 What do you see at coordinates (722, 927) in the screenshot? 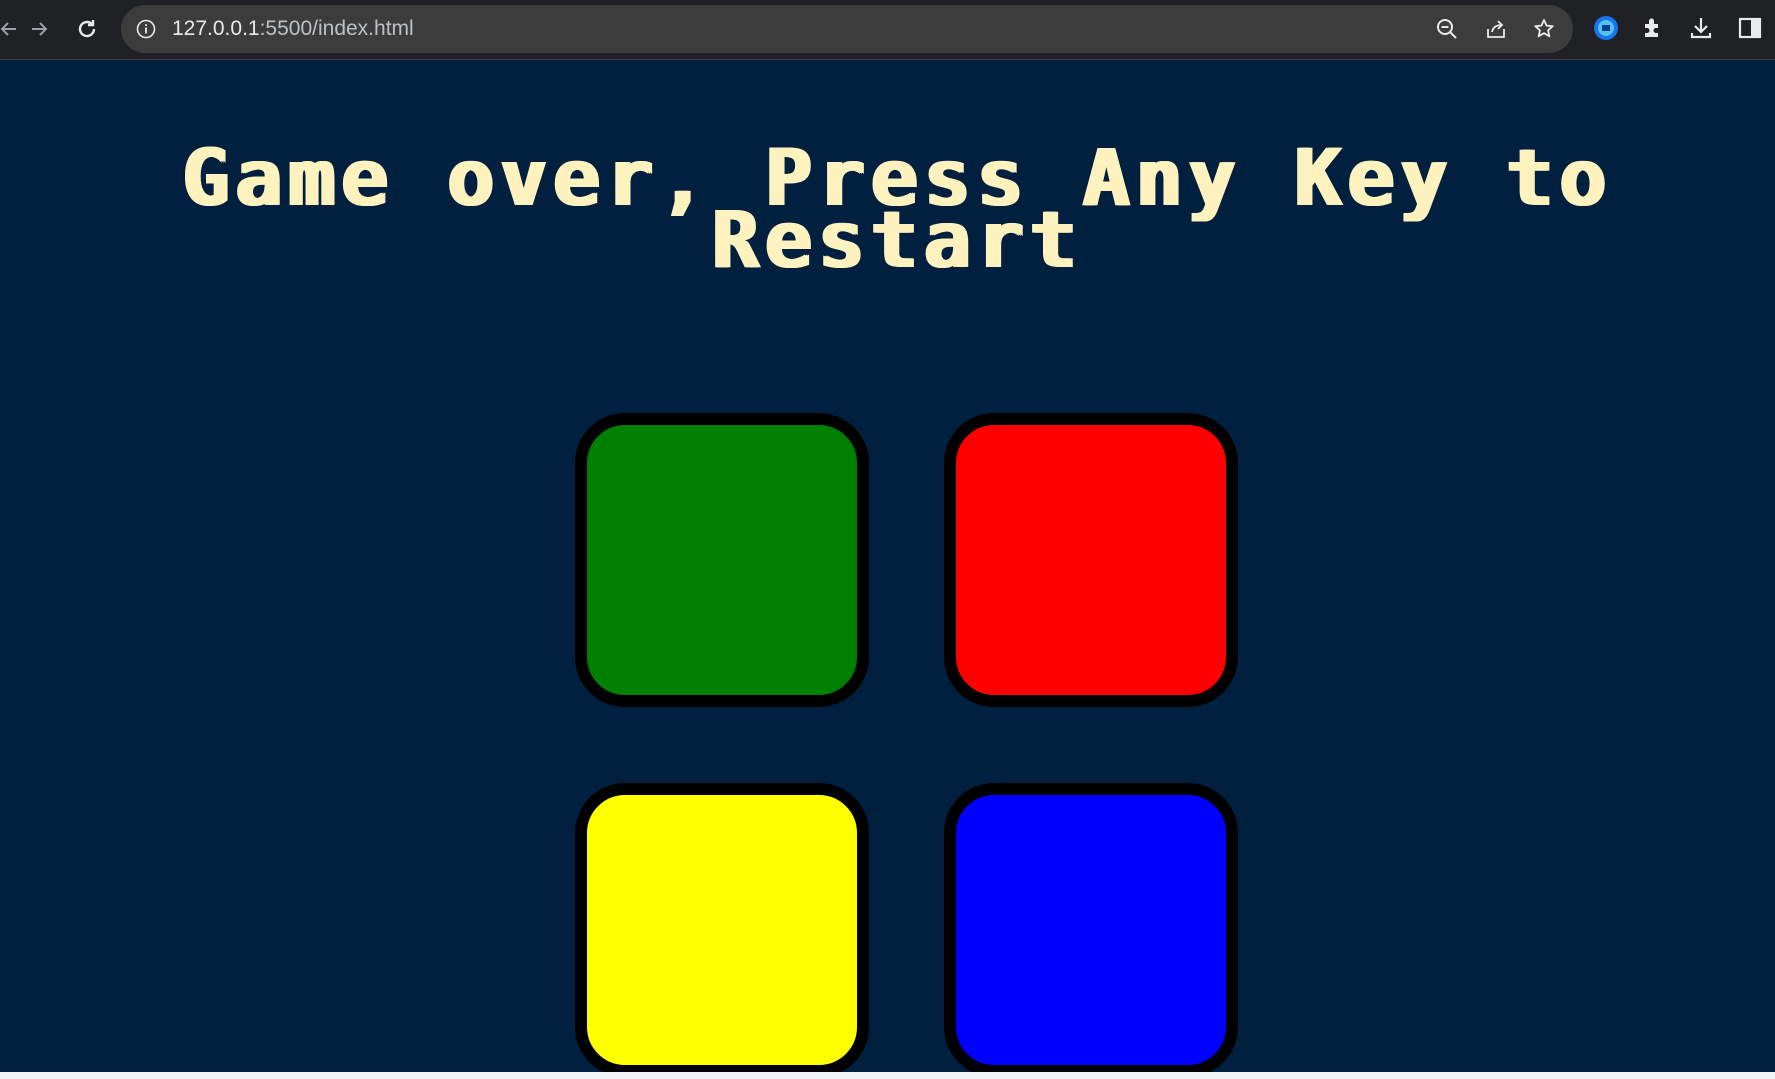
I see `yellow-button` at bounding box center [722, 927].